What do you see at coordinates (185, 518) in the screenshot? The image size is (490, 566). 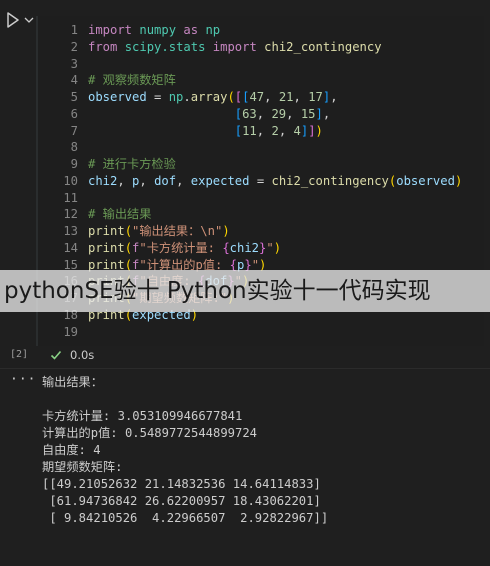 I see `output-line: [ 9.84210526 4.22966507 2.92822967]]` at bounding box center [185, 518].